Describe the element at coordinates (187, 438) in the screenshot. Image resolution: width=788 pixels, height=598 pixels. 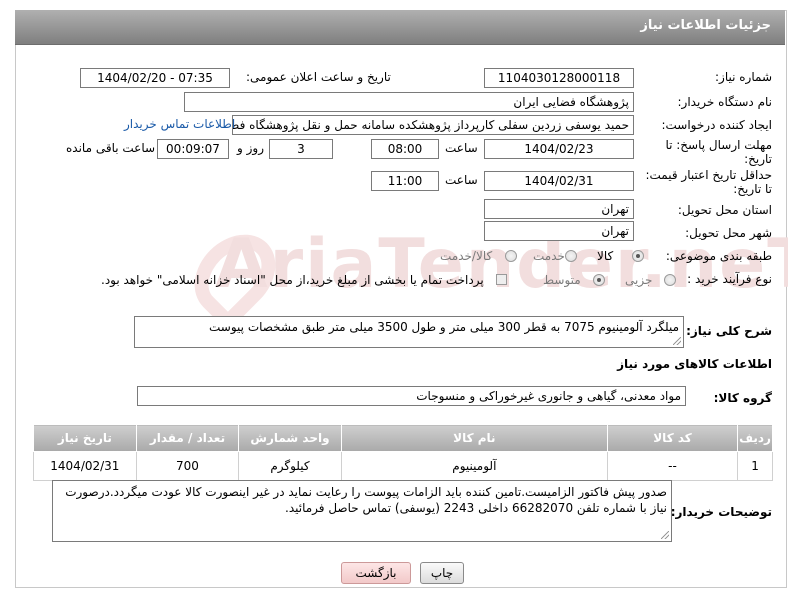
I see `col-quantity: تعداد / مقدار` at that location.